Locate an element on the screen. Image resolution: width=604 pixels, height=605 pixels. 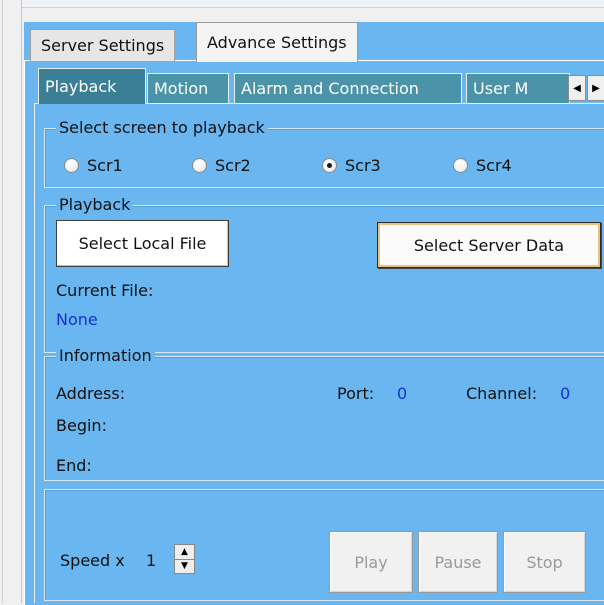
pause-button-label: Pause is located at coordinates (458, 562).